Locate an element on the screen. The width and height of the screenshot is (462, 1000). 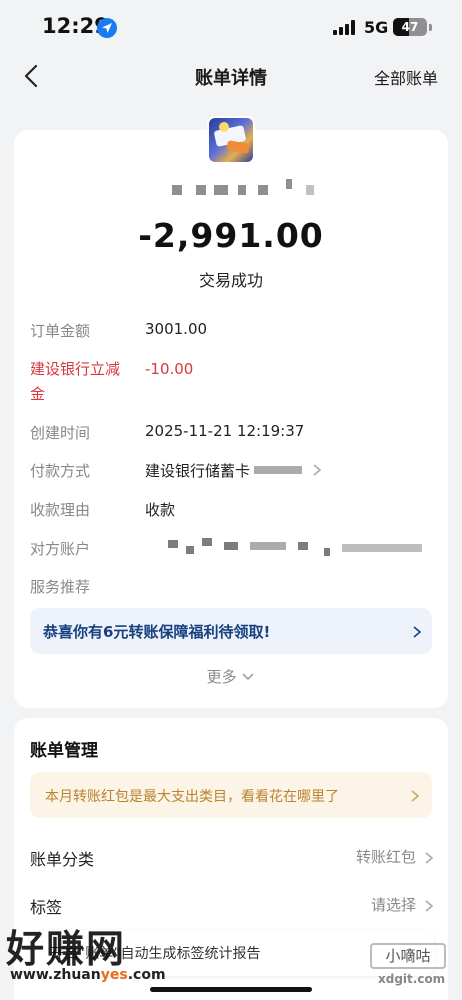
detail-value: -10.00 is located at coordinates (169, 369).